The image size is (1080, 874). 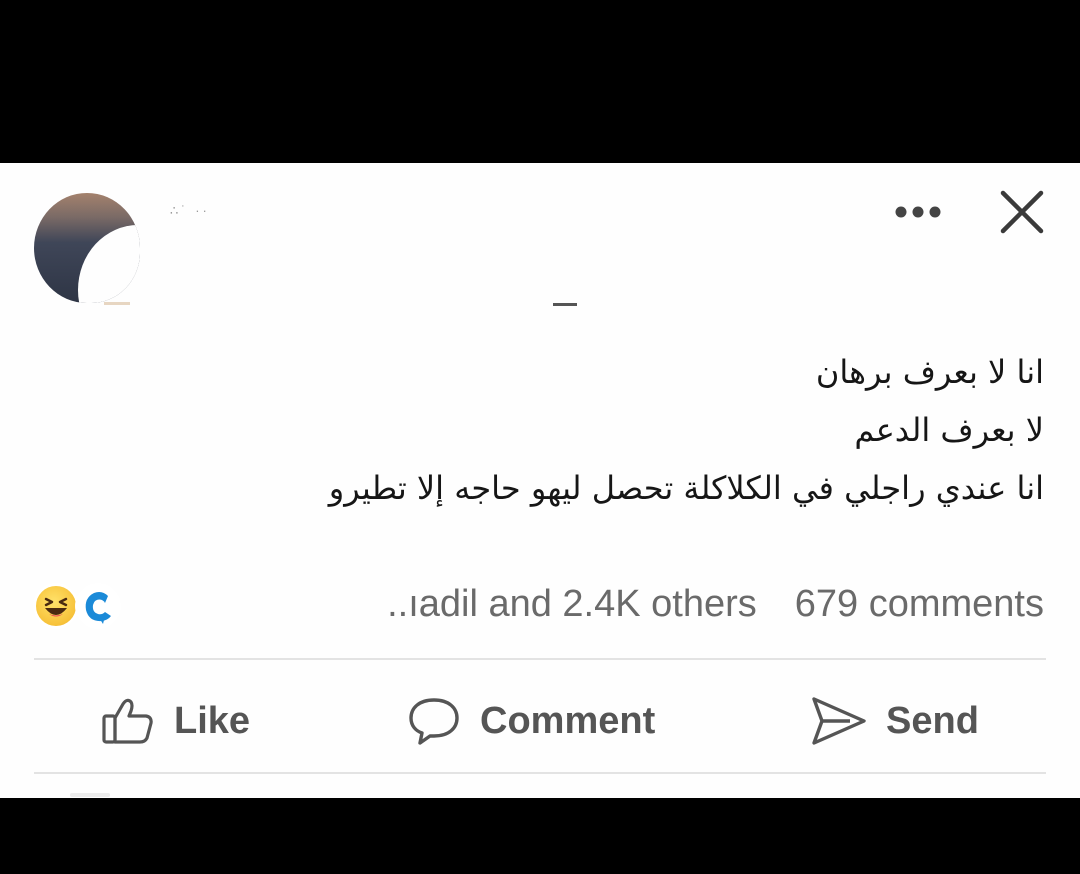 I want to click on author-name: ∴˙ ··, so click(x=200, y=210).